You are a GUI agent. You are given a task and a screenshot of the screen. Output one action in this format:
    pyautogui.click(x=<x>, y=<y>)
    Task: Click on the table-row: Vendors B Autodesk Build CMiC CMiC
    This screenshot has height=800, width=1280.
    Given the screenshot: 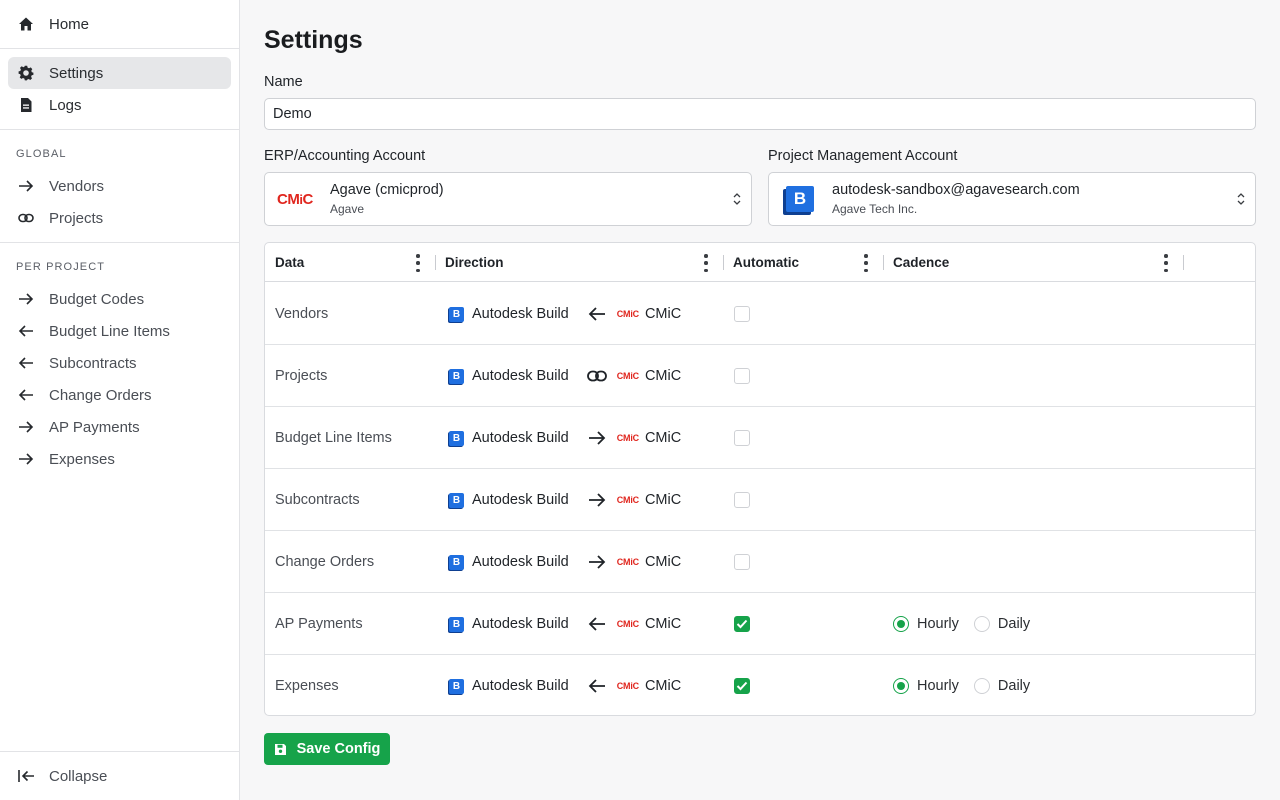 What is the action you would take?
    pyautogui.click(x=760, y=314)
    